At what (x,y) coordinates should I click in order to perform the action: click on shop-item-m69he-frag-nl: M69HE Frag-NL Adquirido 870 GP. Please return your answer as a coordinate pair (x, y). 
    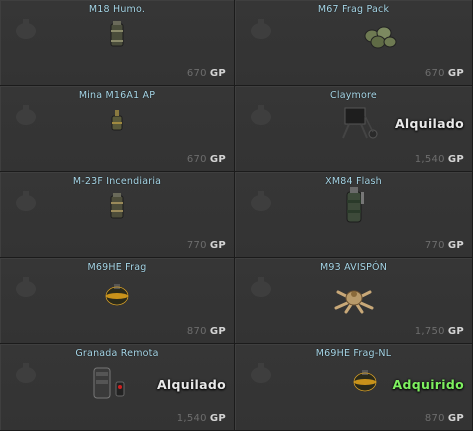
    Looking at the image, I should click on (354, 387).